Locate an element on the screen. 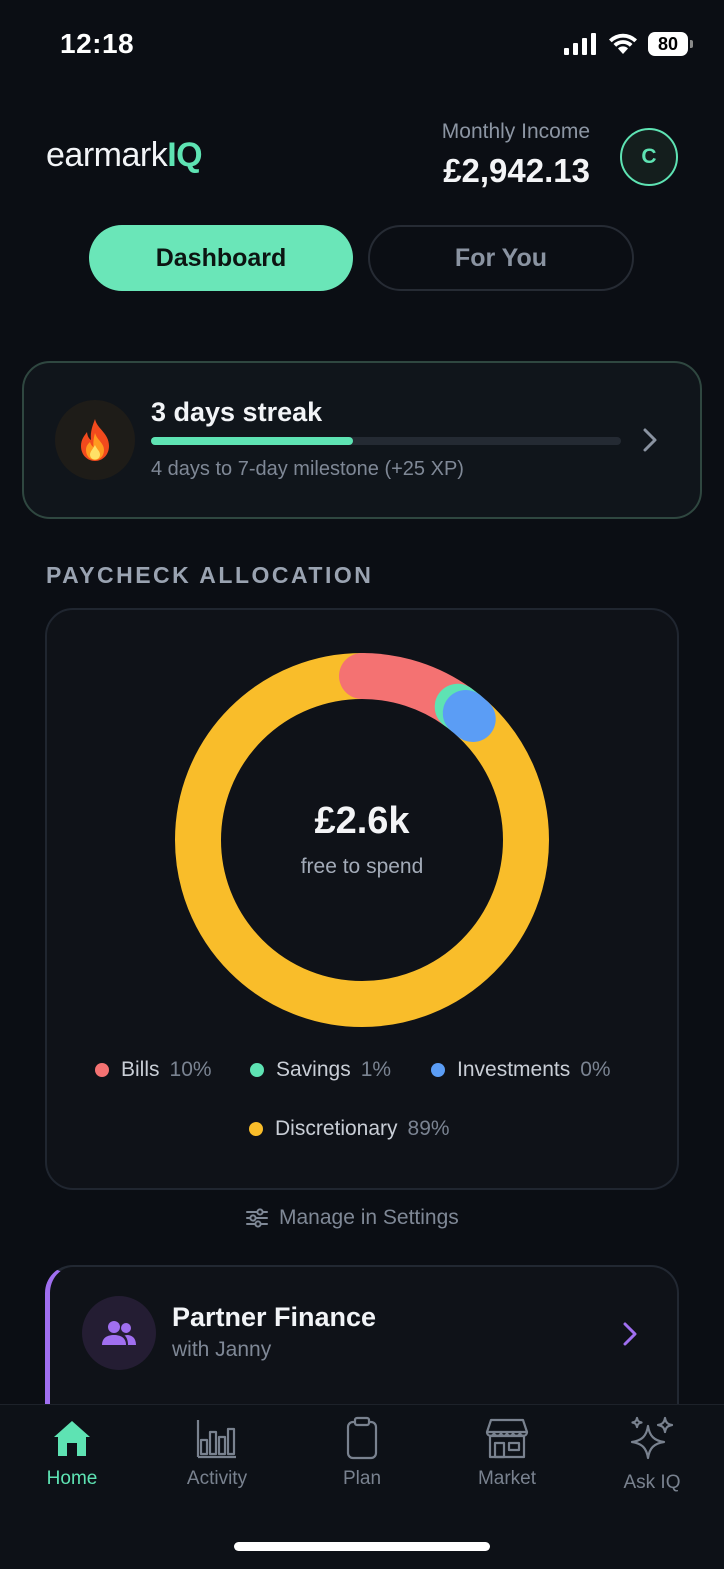  legend-label: Savings is located at coordinates (313, 1069).